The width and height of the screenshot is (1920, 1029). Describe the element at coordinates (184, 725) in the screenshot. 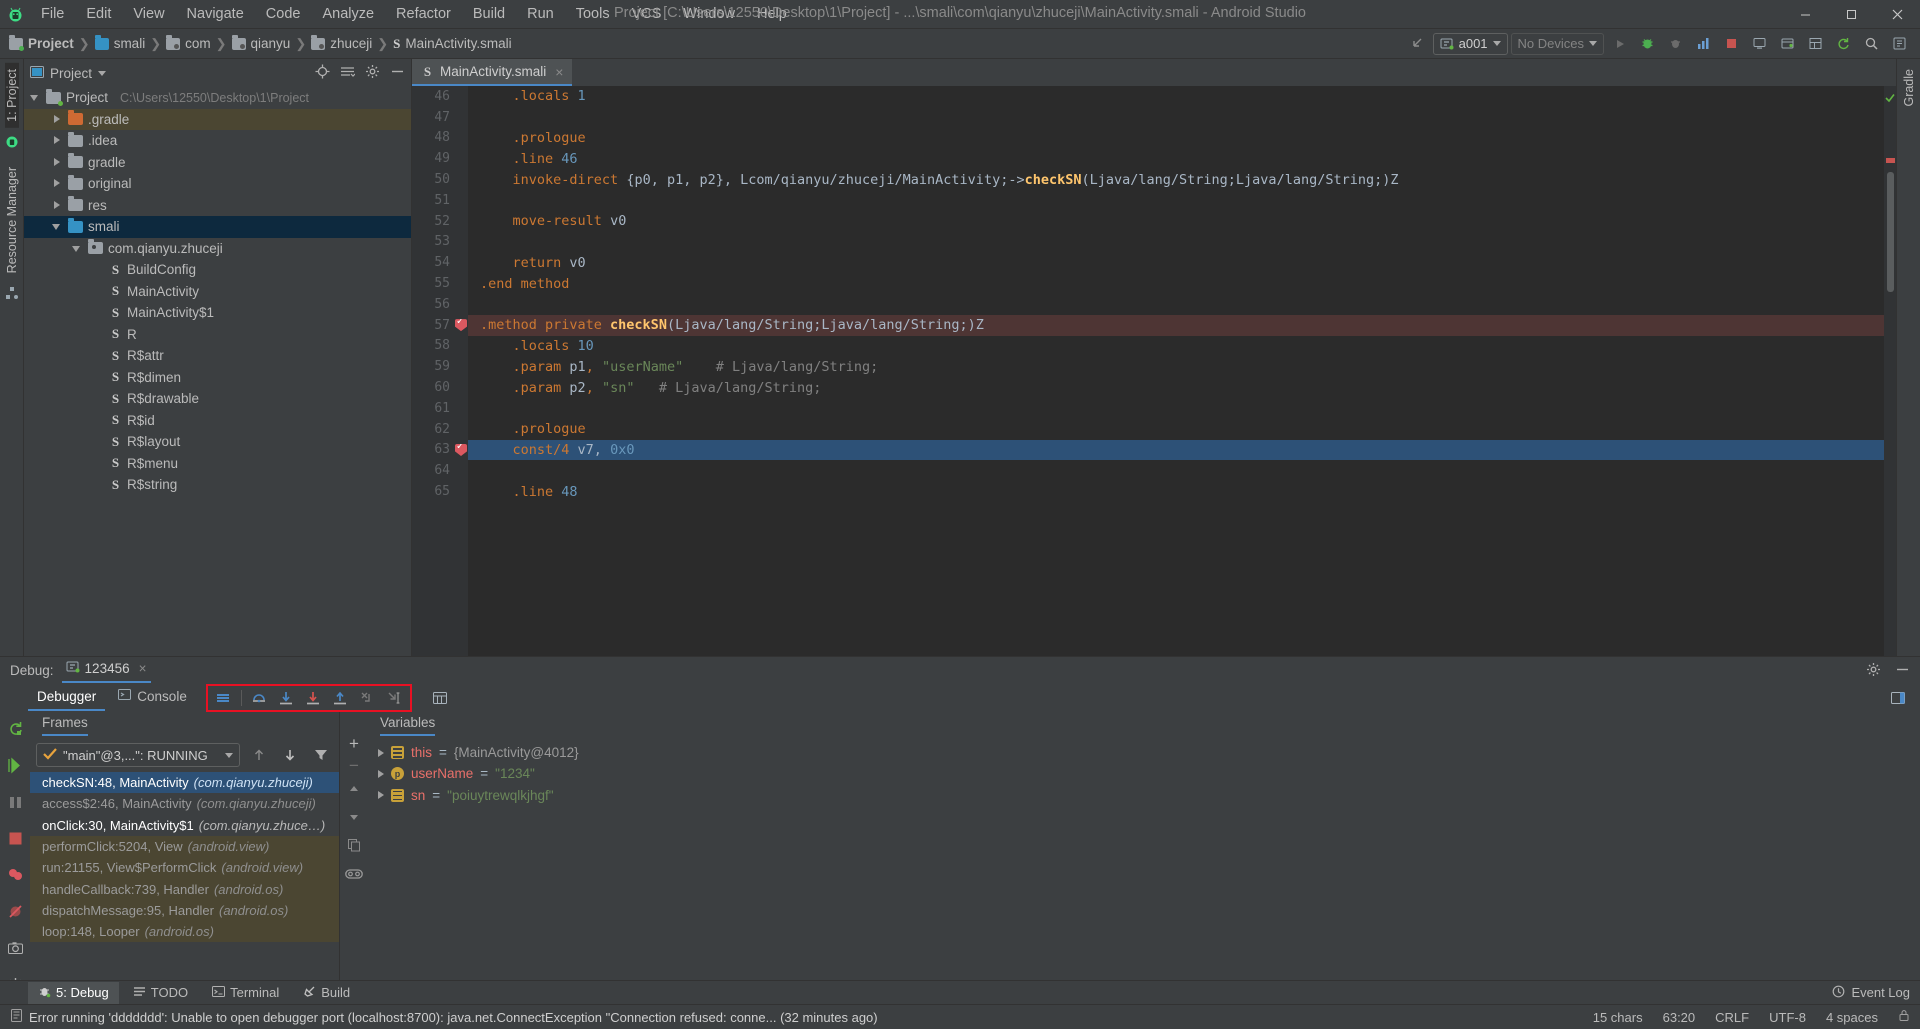

I see `frames-tab: Frames` at that location.